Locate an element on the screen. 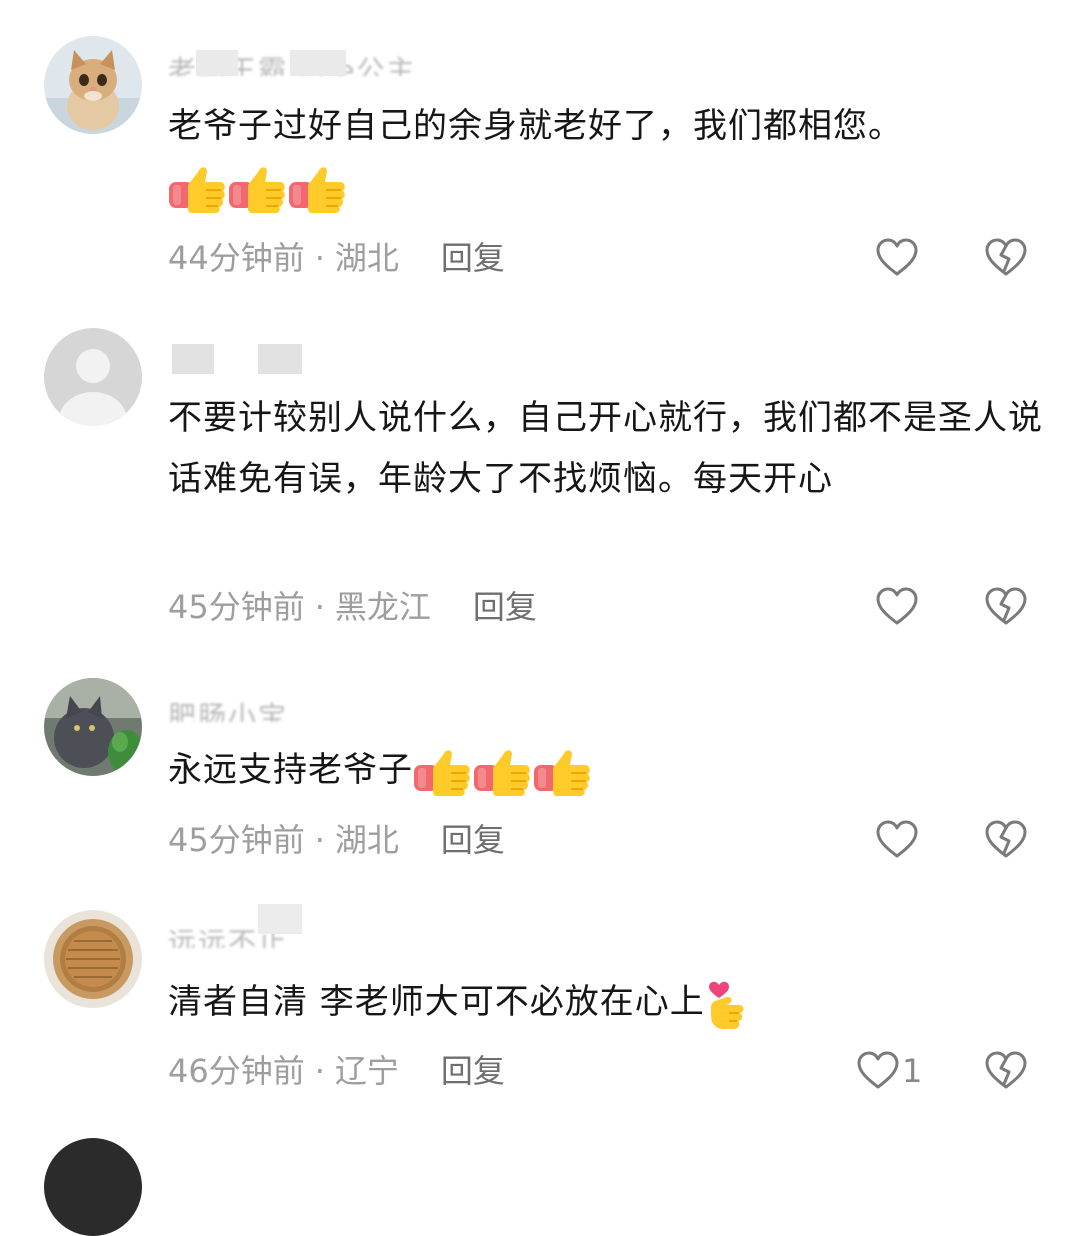 This screenshot has width=1080, height=1236. comment-text: 清者自清 李老师大可不必放在心上 is located at coordinates (608, 1002).